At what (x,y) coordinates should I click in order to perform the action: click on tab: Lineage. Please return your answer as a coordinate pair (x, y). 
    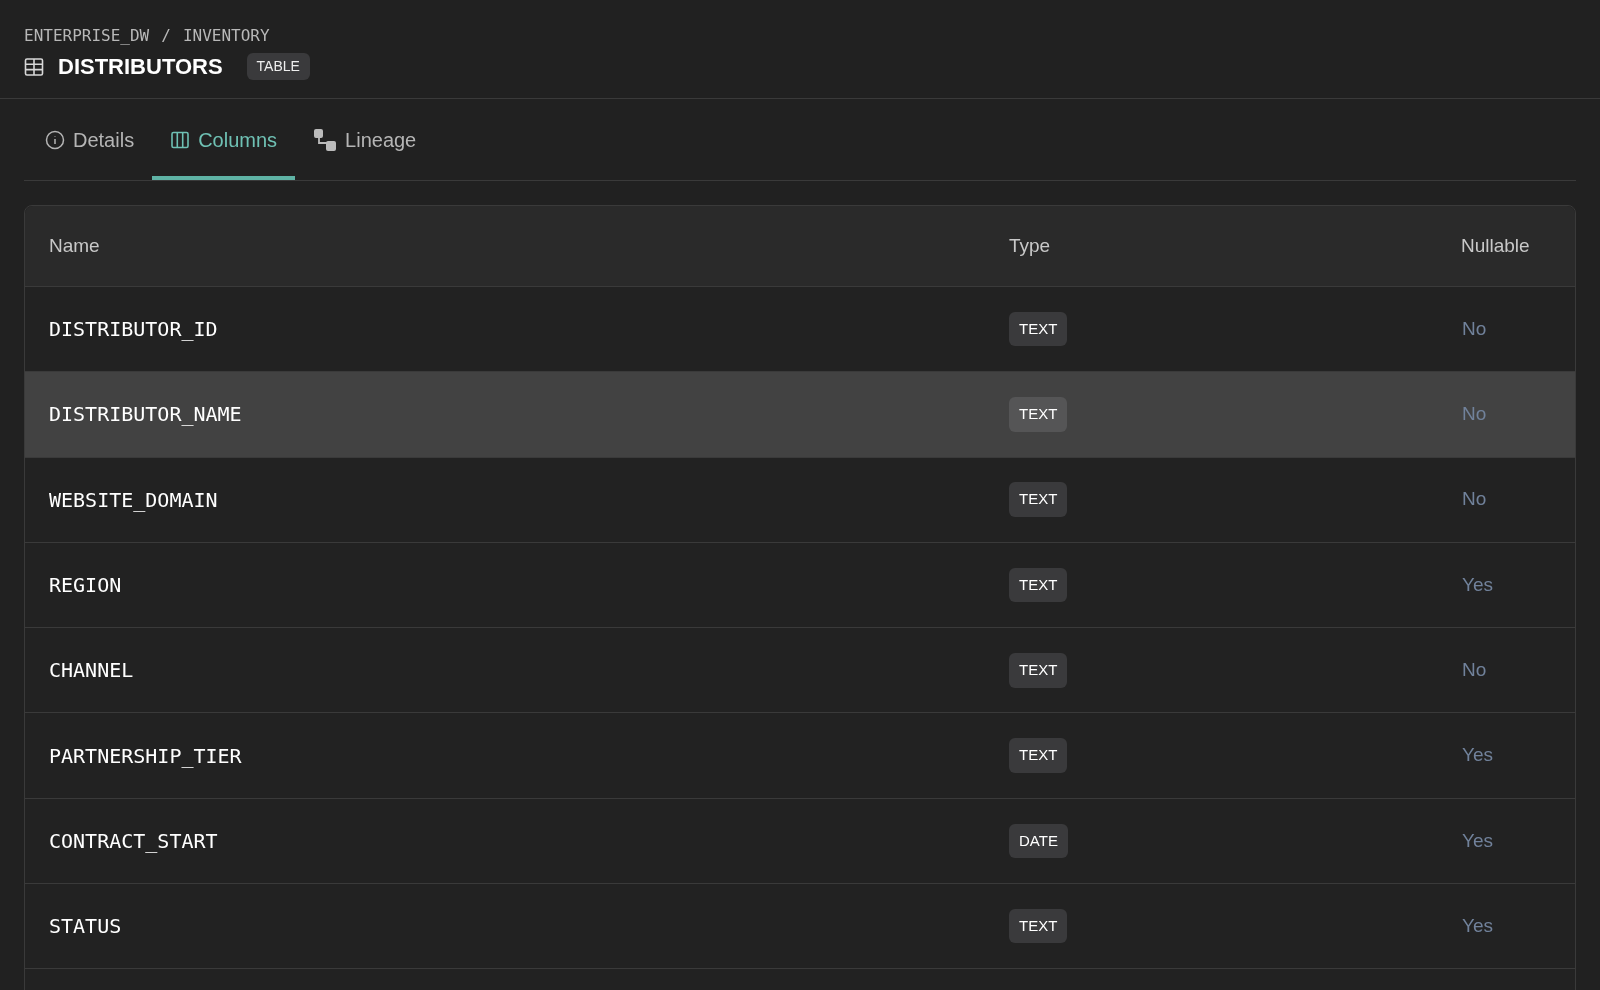
    Looking at the image, I should click on (365, 139).